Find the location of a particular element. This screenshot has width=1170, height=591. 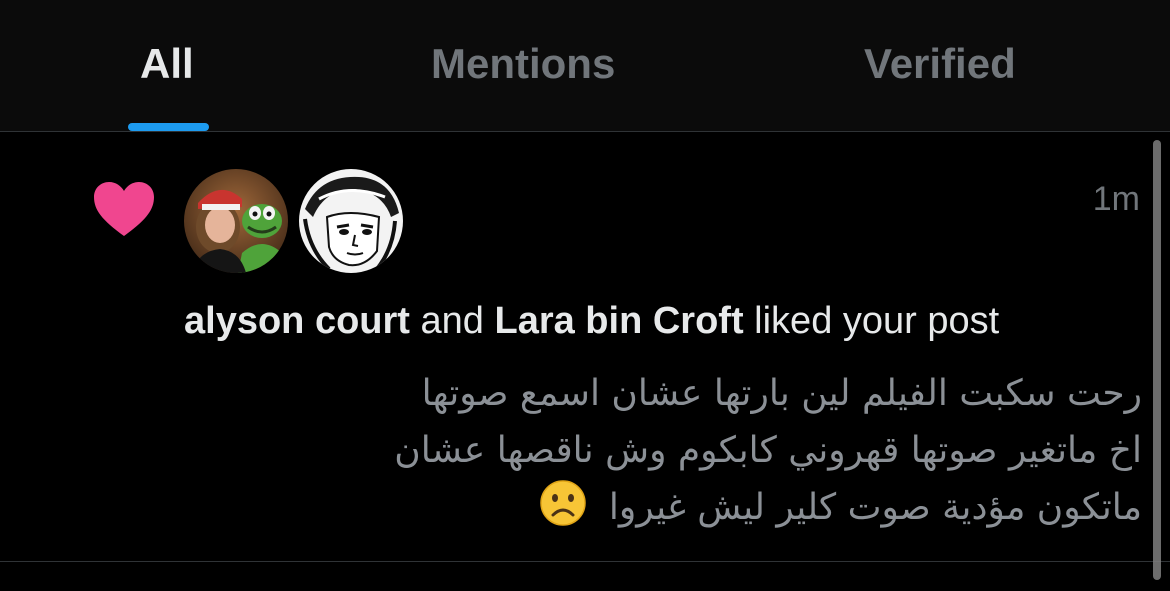

user-name-1: alyson court is located at coordinates (297, 321).